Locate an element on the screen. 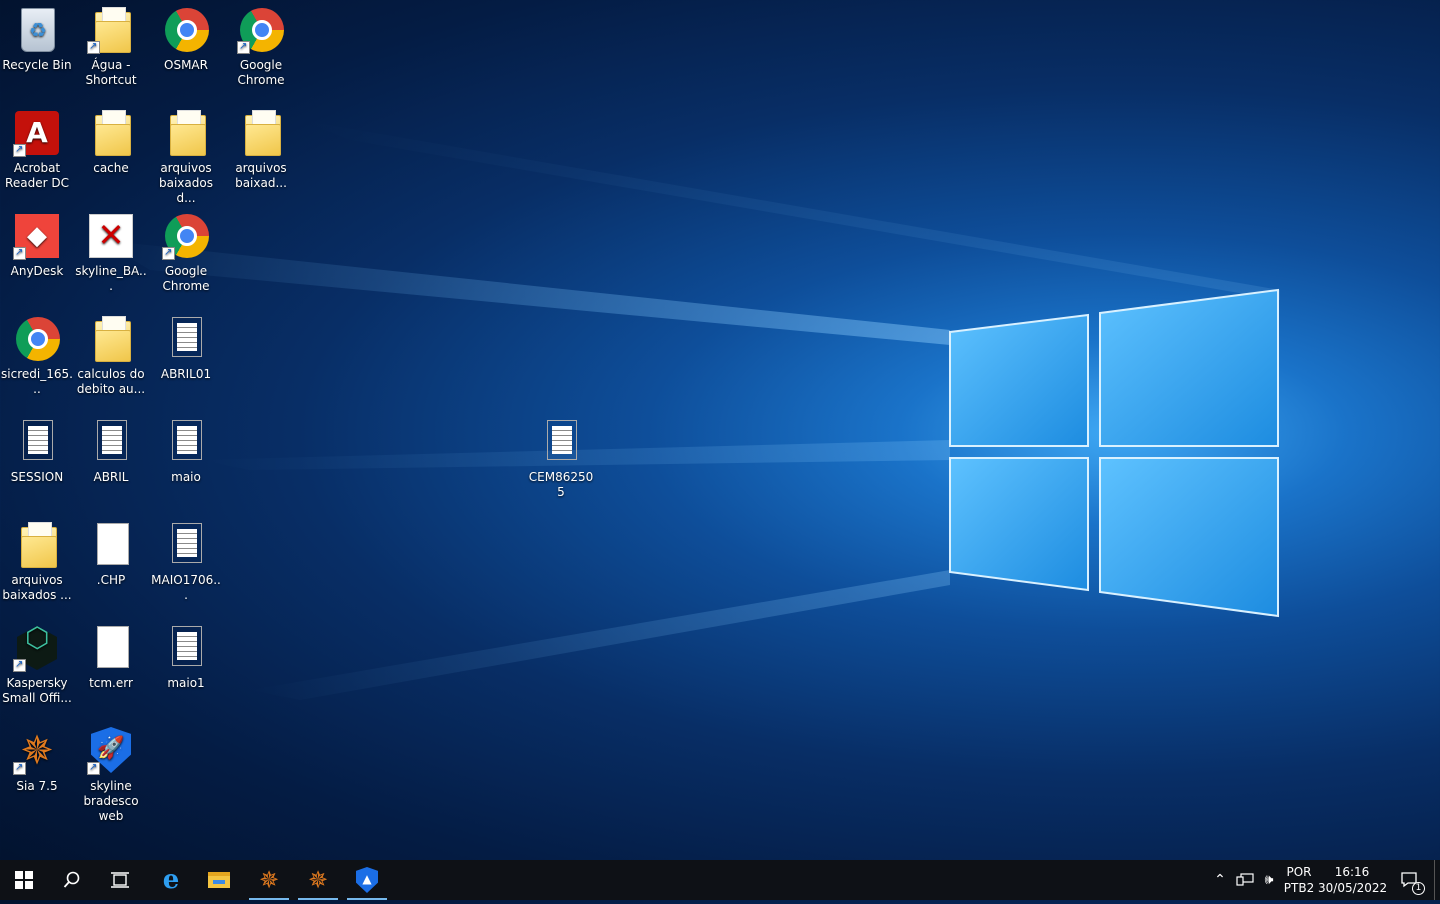 The width and height of the screenshot is (1440, 904). desktop-icon-osmar: OSMAR is located at coordinates (186, 36).